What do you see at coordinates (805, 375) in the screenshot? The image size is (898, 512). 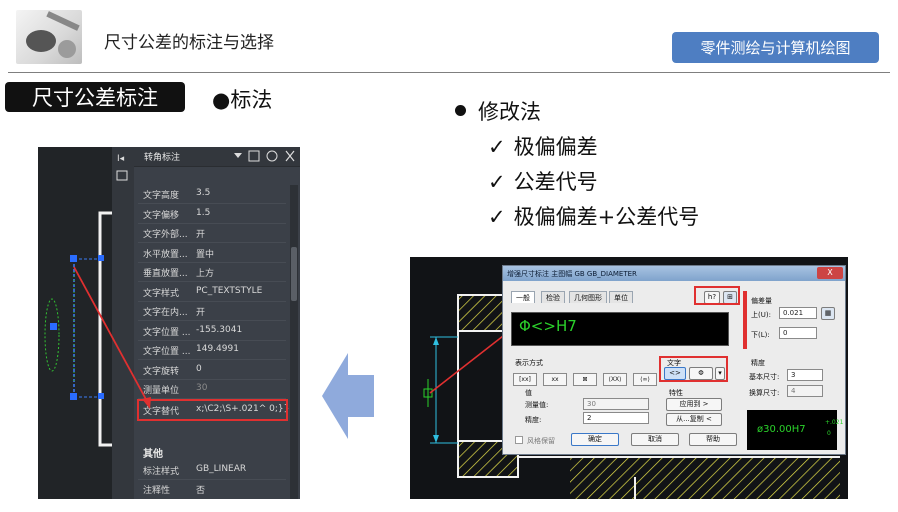 I see `base-precision-select: 3` at bounding box center [805, 375].